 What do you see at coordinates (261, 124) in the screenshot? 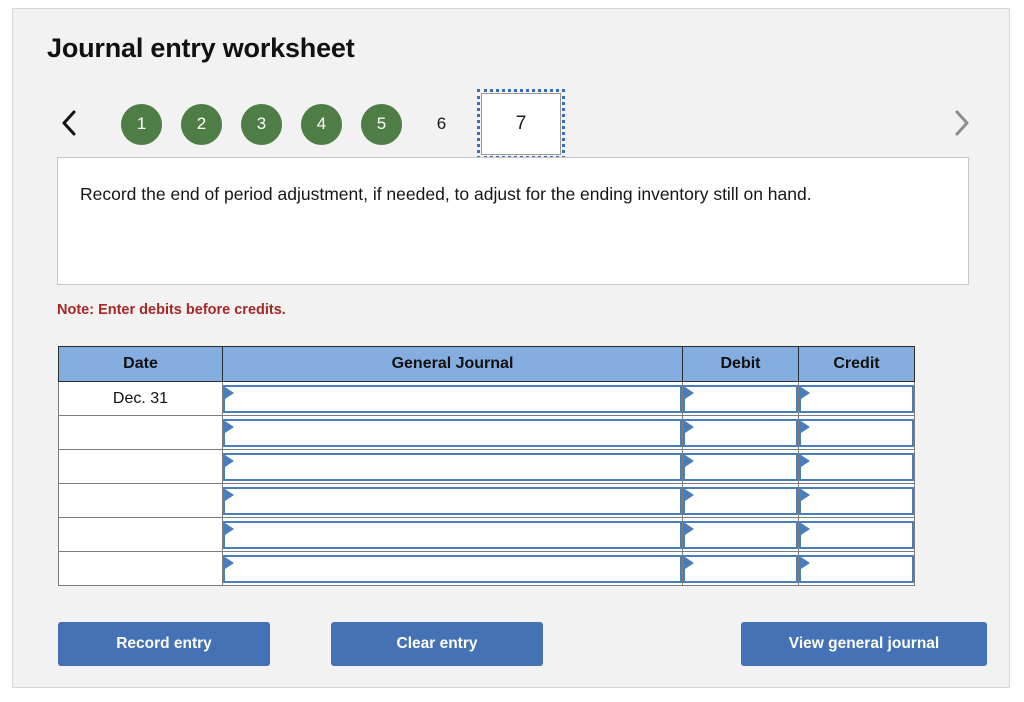
I see `step-3: 3` at bounding box center [261, 124].